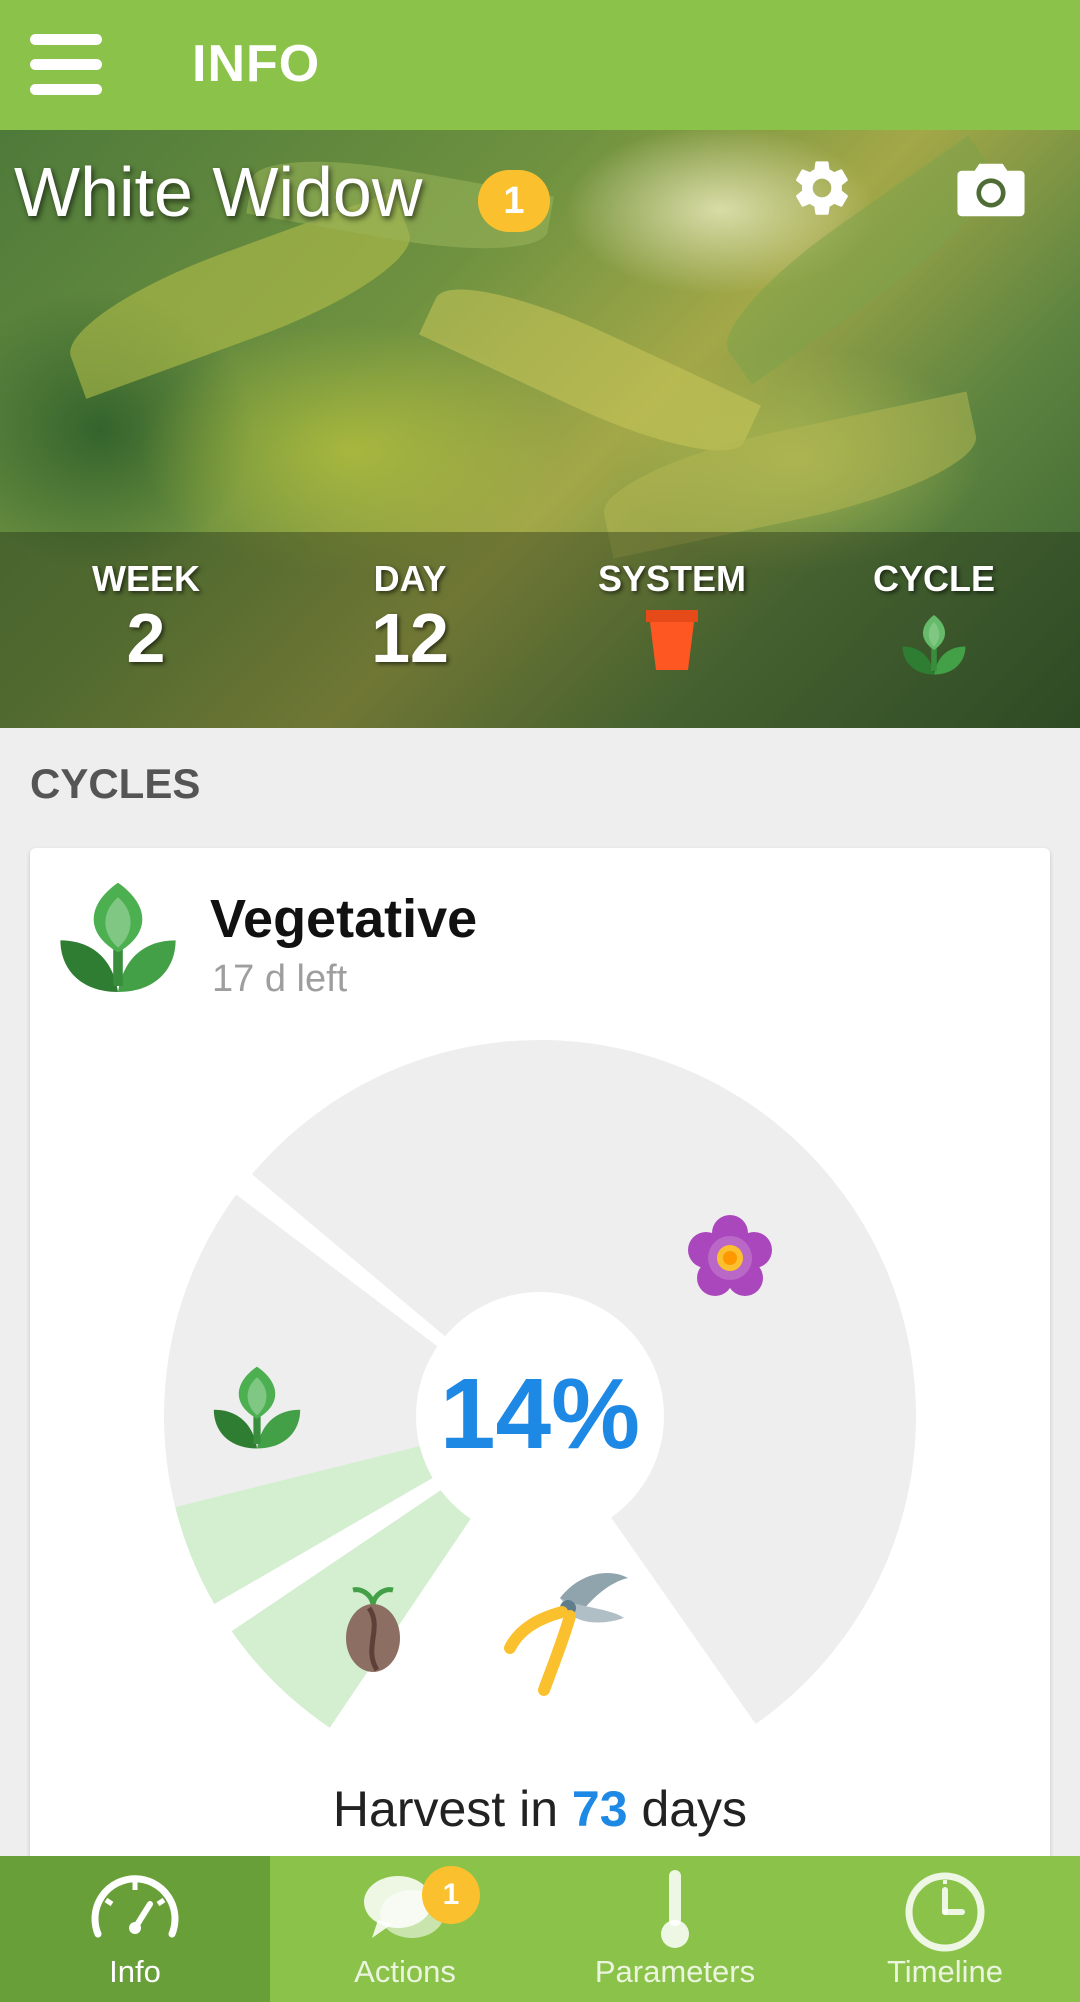  I want to click on harvest-prefix: Harvest in, so click(445, 1809).